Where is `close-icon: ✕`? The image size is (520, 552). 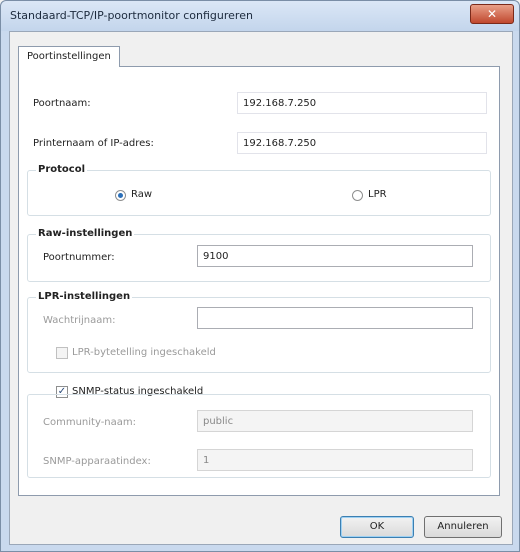
close-icon: ✕ is located at coordinates (492, 14).